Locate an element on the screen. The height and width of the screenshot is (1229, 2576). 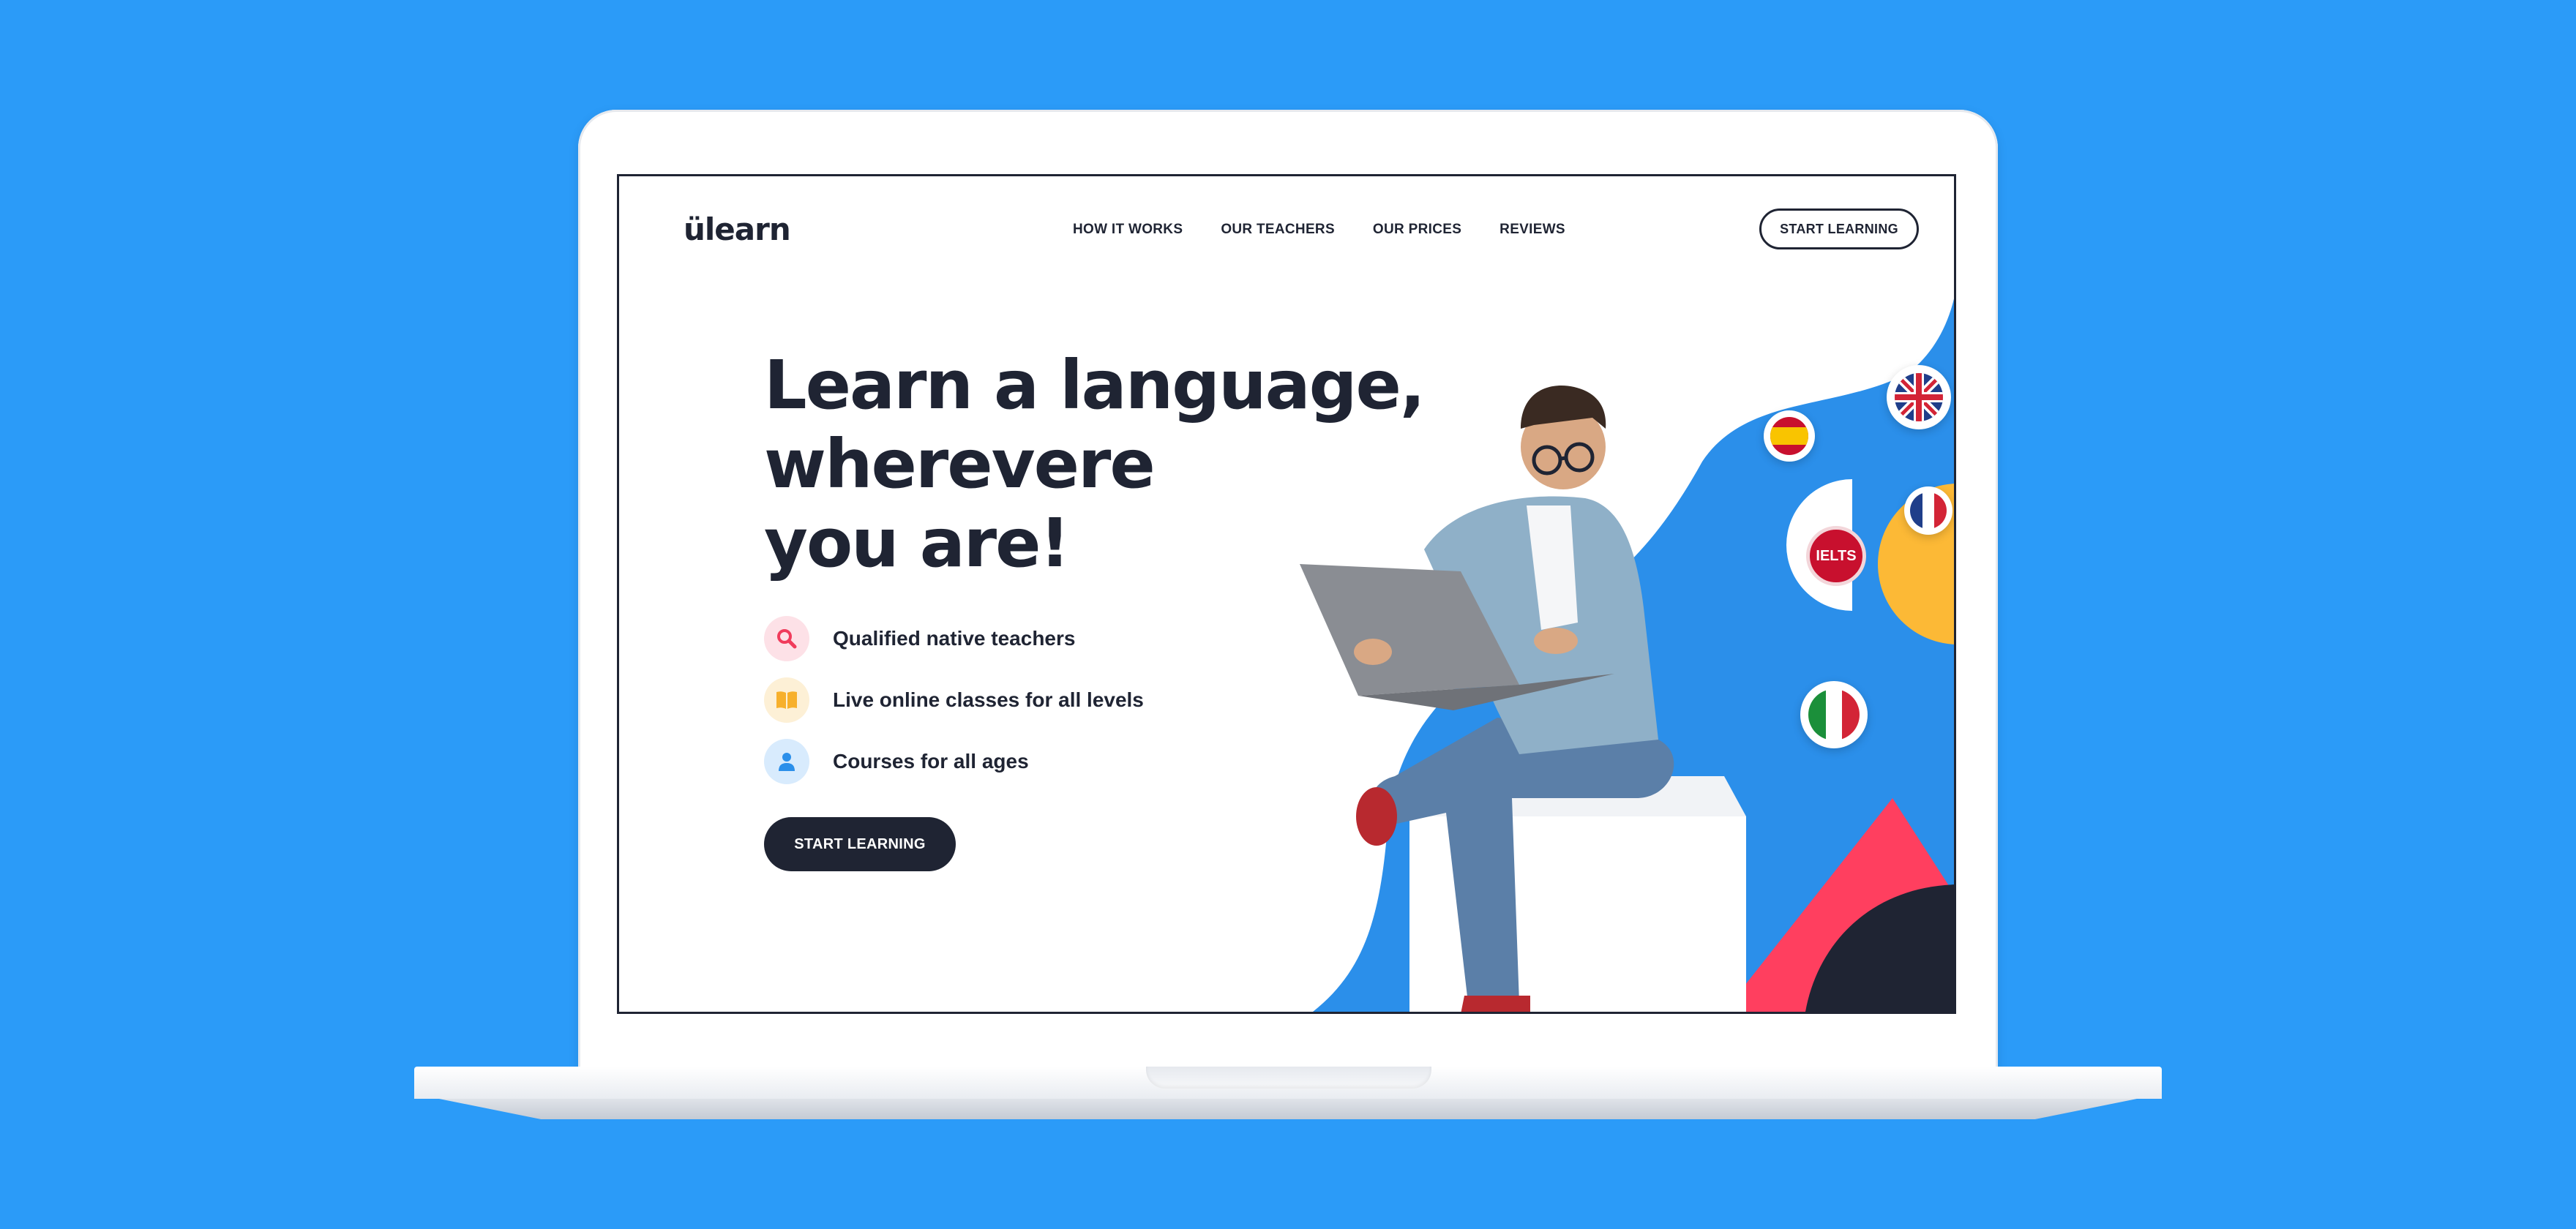
person-icon is located at coordinates (786, 761).